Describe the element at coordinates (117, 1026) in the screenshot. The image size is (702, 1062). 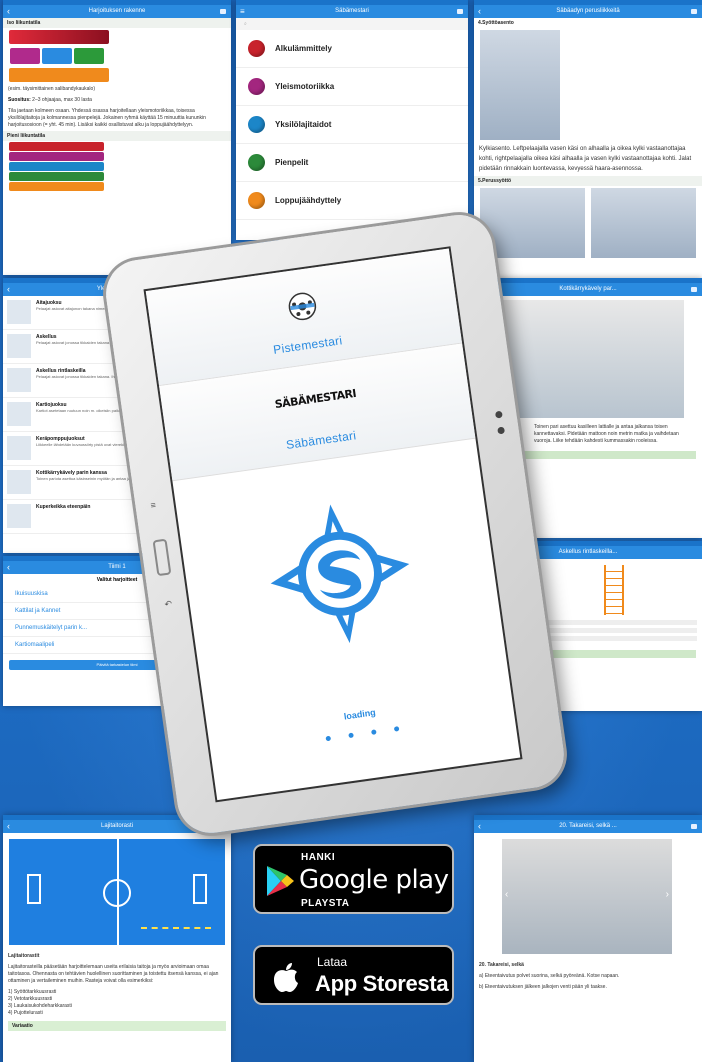
I see `variation-heading: Variaatio` at that location.